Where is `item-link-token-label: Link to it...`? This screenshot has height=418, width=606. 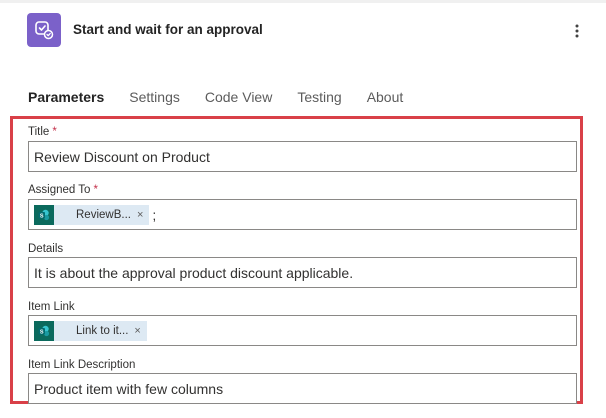 item-link-token-label: Link to it... is located at coordinates (102, 330).